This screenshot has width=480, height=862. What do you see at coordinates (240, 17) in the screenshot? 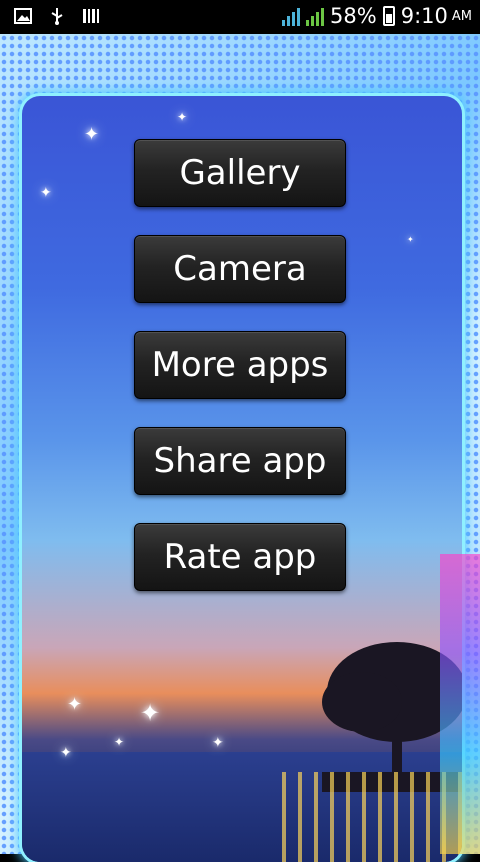
I see `status-bar: 58% 9:10 AM` at bounding box center [240, 17].